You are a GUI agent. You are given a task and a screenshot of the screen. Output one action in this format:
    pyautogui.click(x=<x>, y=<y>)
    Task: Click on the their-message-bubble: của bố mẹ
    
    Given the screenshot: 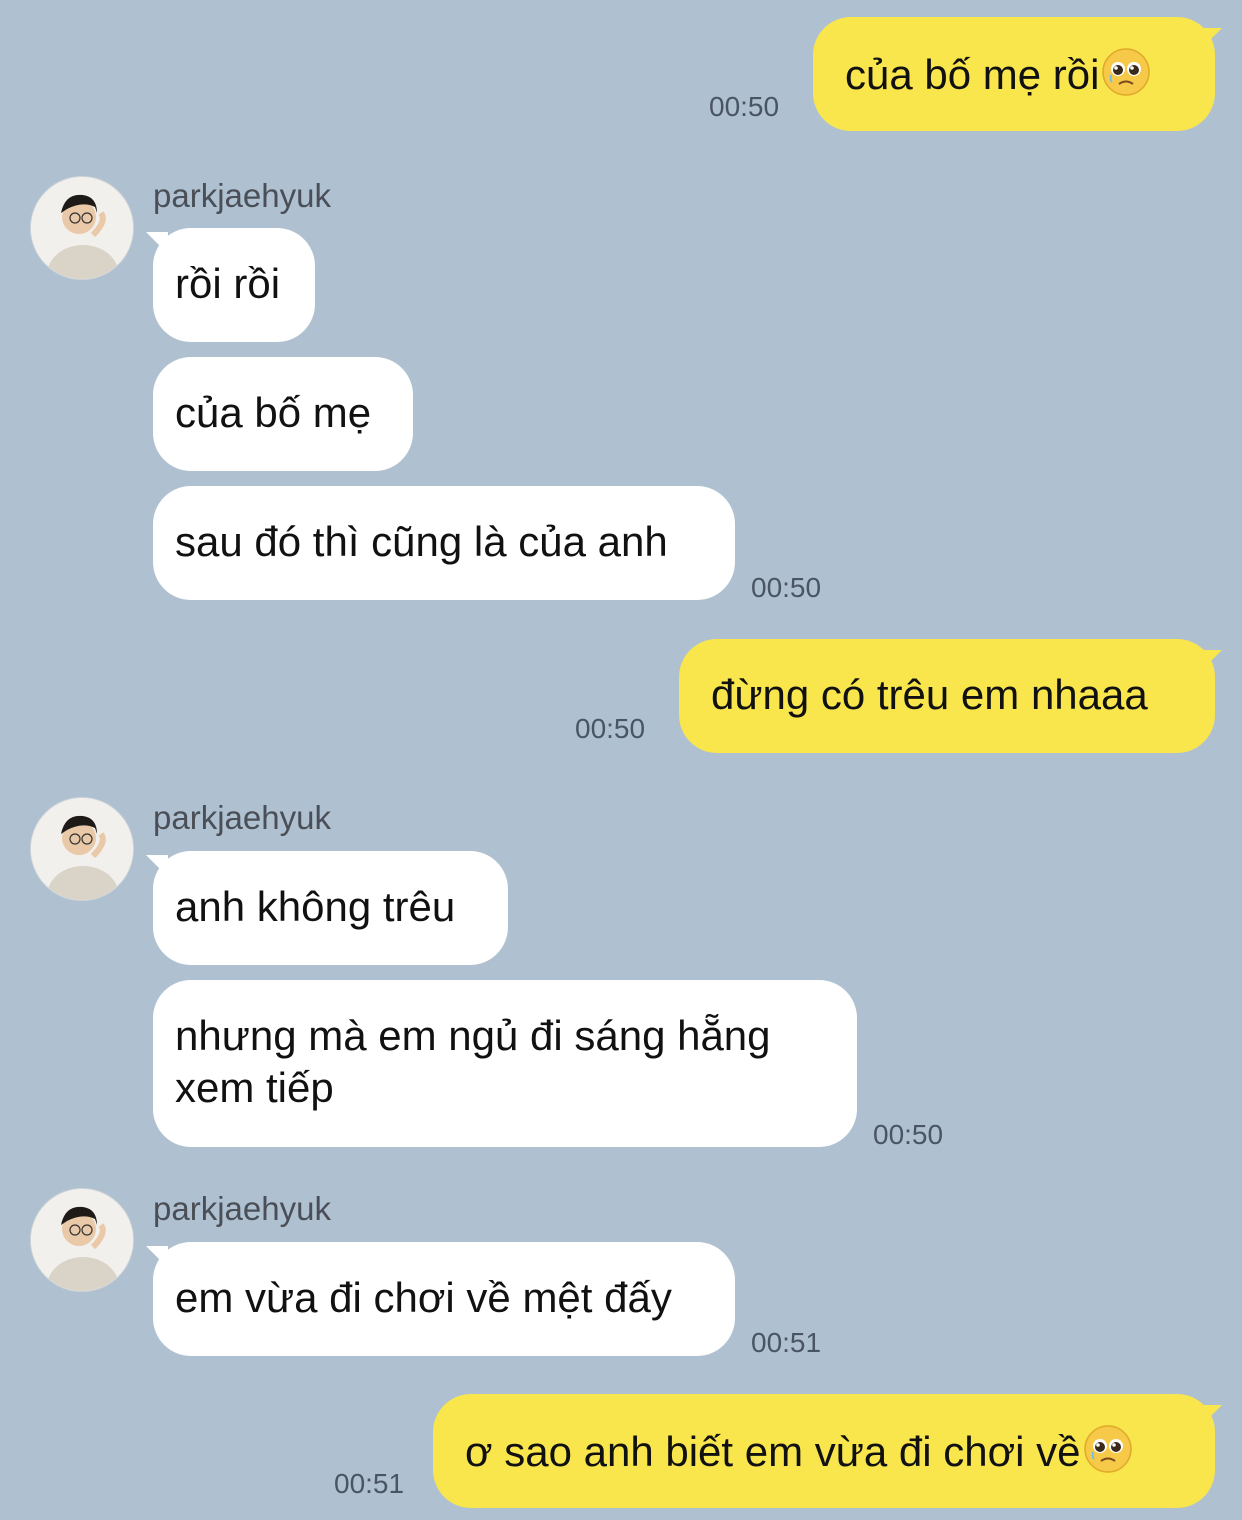 What is the action you would take?
    pyautogui.click(x=283, y=414)
    